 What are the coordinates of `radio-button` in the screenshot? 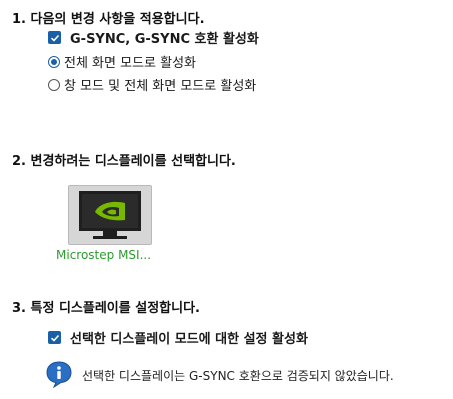 It's located at (54, 84).